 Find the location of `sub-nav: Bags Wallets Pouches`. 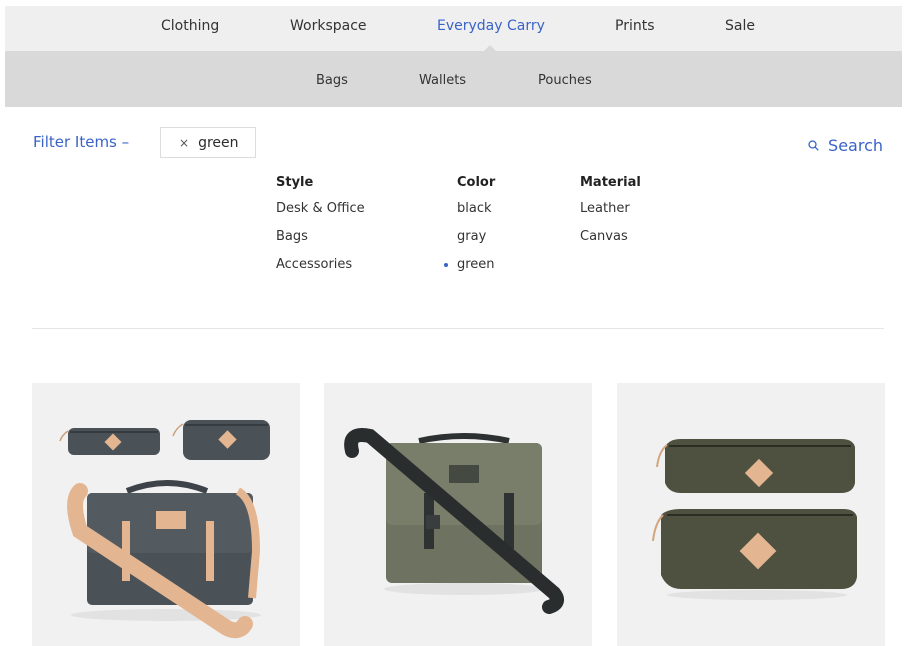

sub-nav: Bags Wallets Pouches is located at coordinates (453, 79).